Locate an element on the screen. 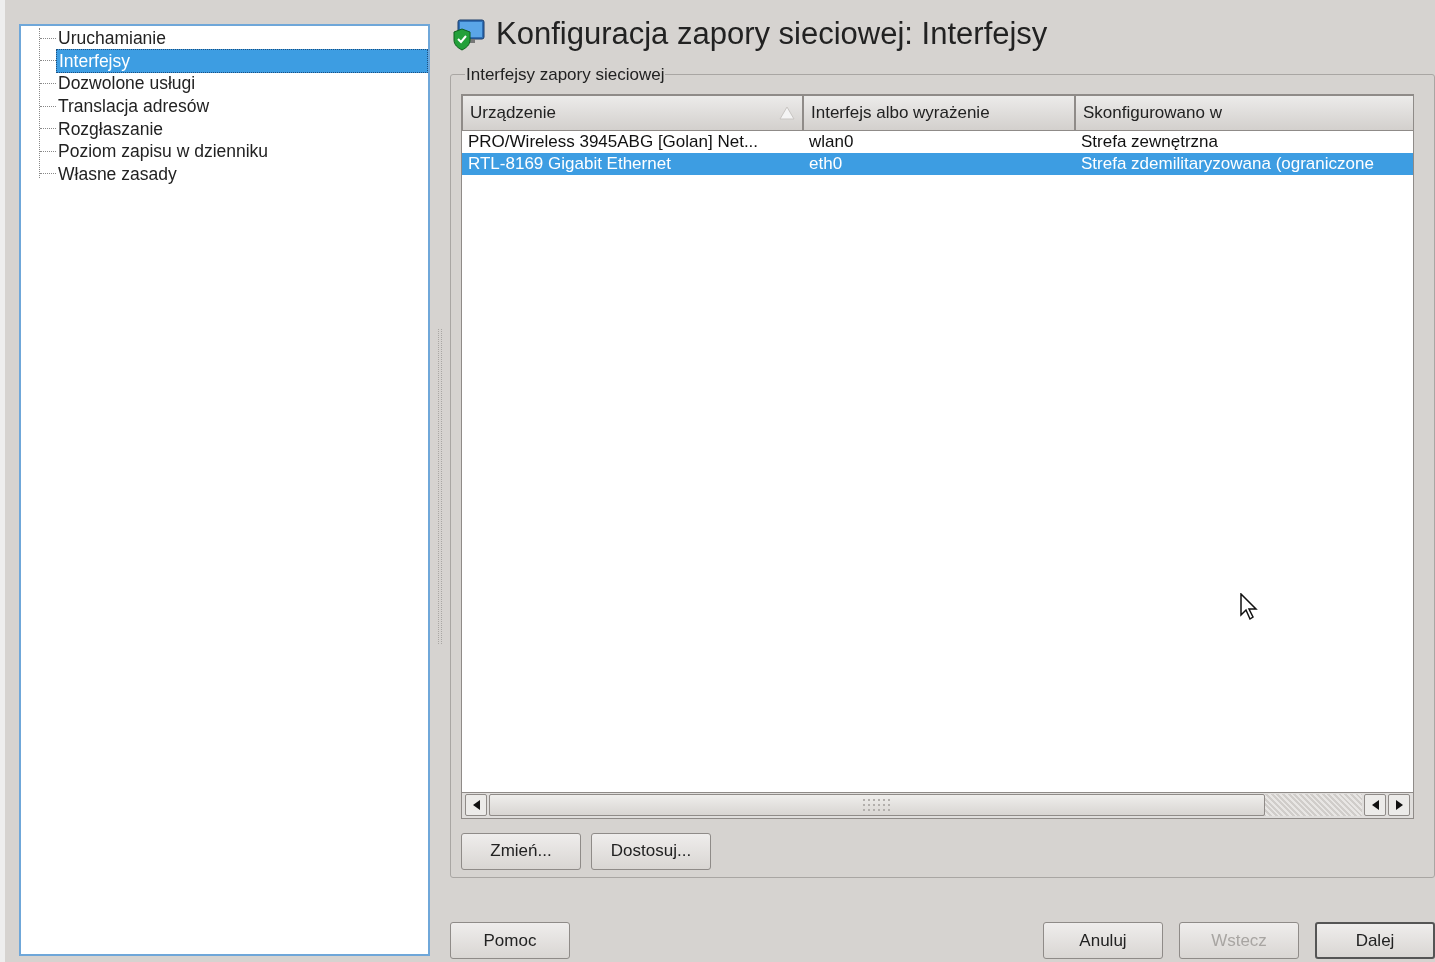 The width and height of the screenshot is (1435, 962). tree-item: Uruchamianie is located at coordinates (242, 38).